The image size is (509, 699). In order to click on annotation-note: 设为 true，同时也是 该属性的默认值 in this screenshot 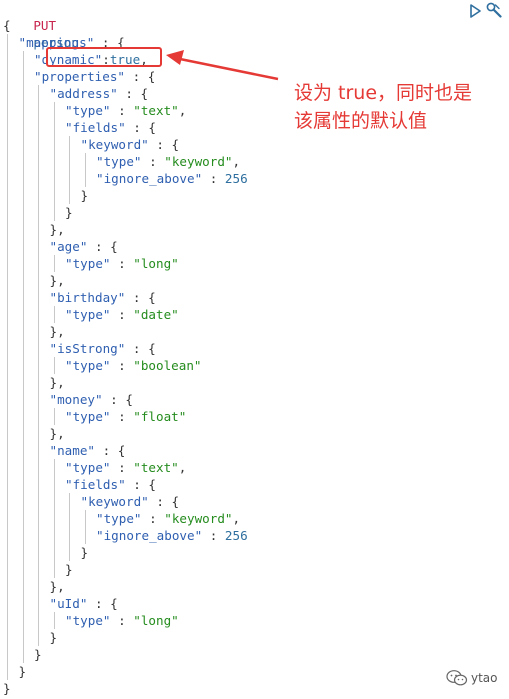, I will do `click(399, 107)`.